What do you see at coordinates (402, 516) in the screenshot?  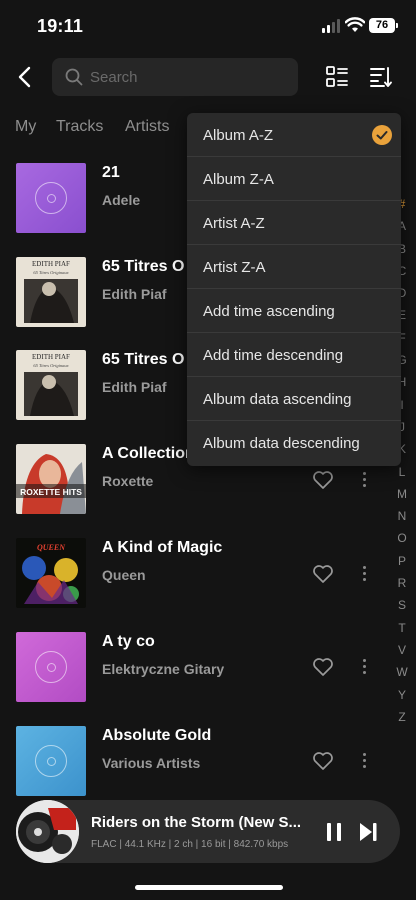 I see `alphabet-index-letter: N` at bounding box center [402, 516].